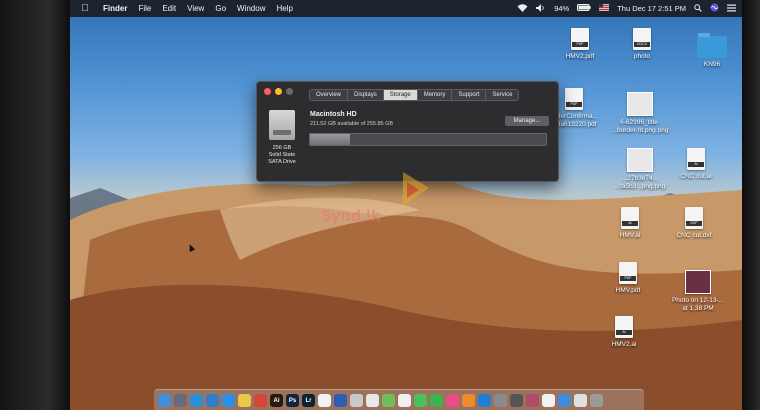  I want to click on ibooks-icon, so click(468, 400).